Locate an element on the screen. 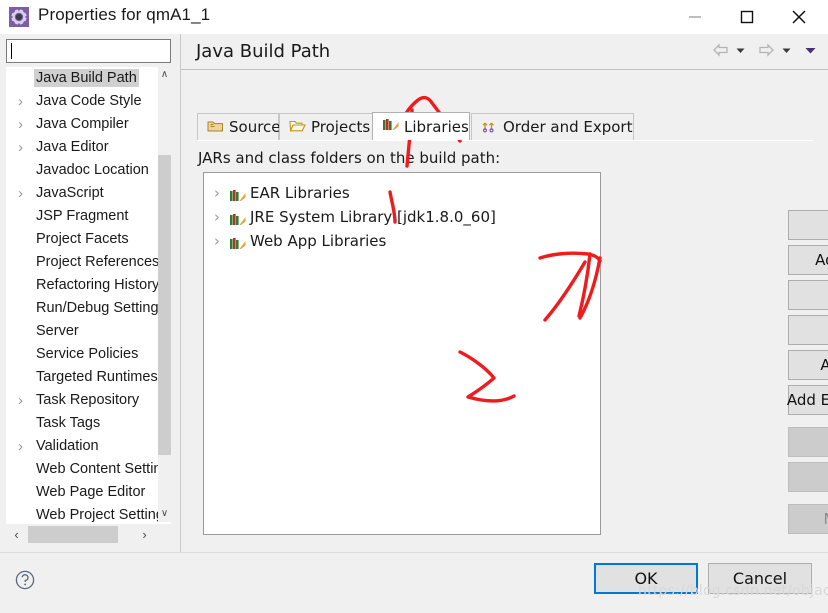 This screenshot has width=828, height=613. tab-source: Source is located at coordinates (239, 126).